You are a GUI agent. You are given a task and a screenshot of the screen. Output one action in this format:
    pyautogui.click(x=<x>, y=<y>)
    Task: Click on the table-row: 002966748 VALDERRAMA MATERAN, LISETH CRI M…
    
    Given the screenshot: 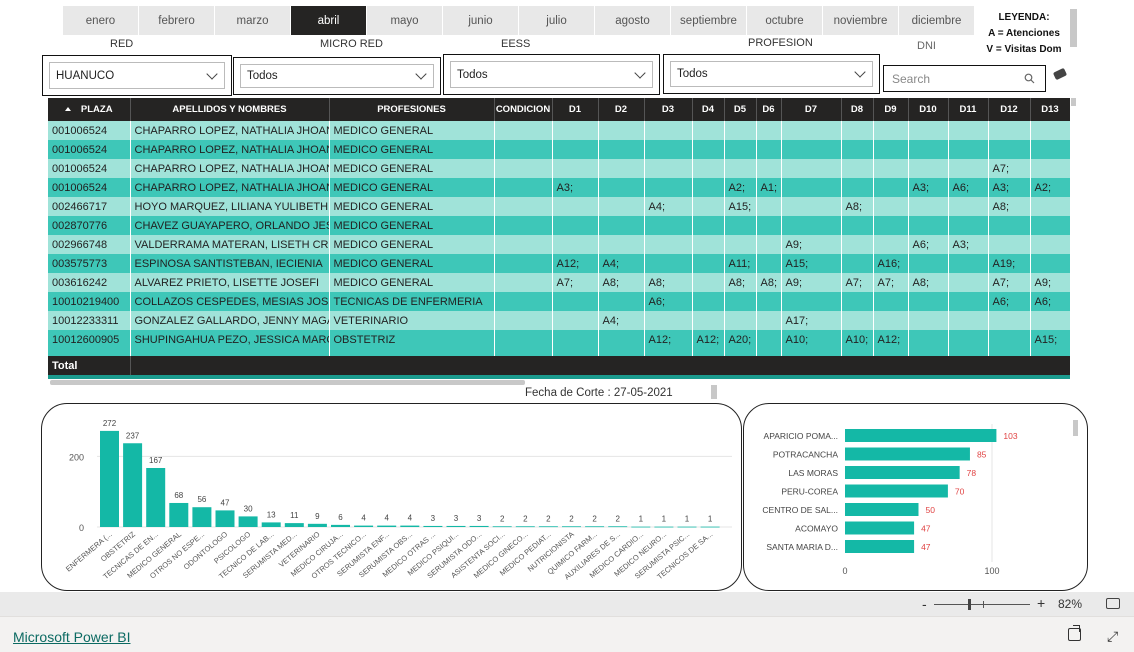 What is the action you would take?
    pyautogui.click(x=559, y=244)
    